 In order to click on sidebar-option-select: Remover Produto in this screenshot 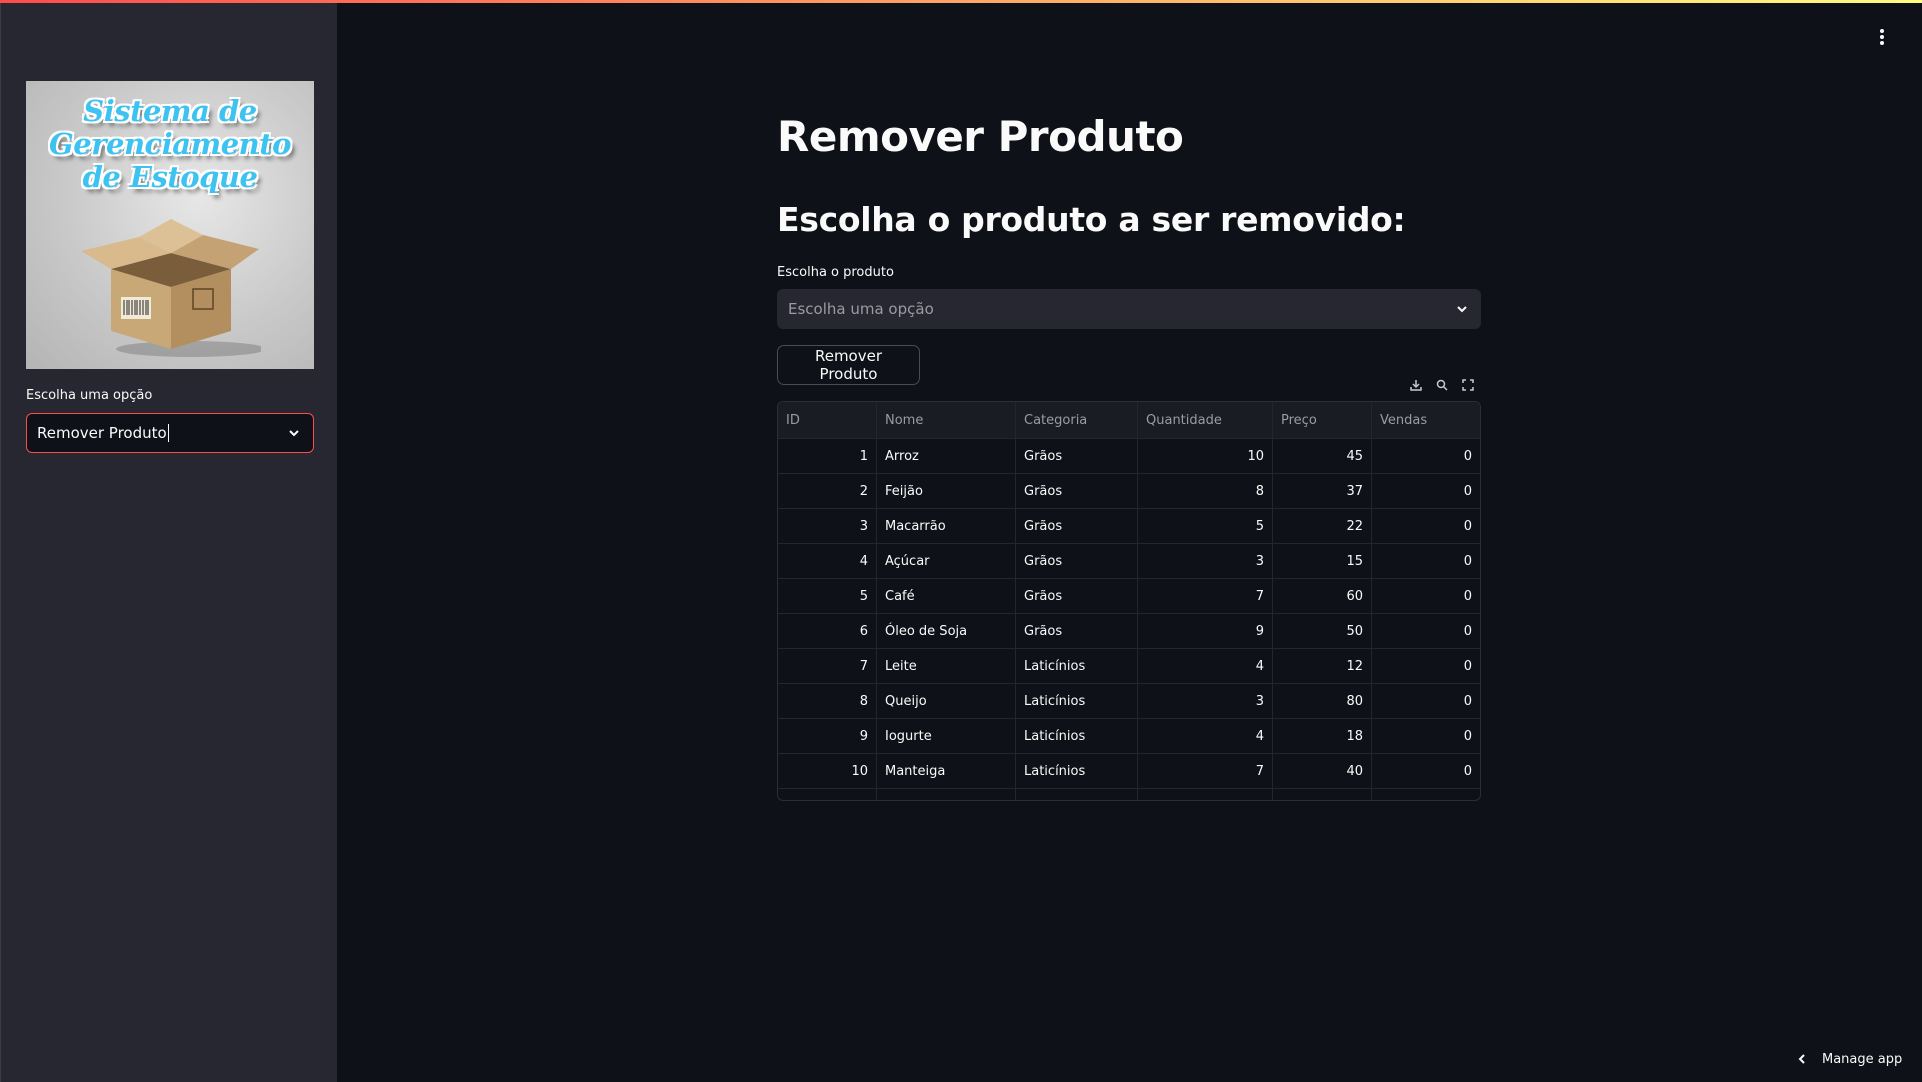, I will do `click(170, 433)`.